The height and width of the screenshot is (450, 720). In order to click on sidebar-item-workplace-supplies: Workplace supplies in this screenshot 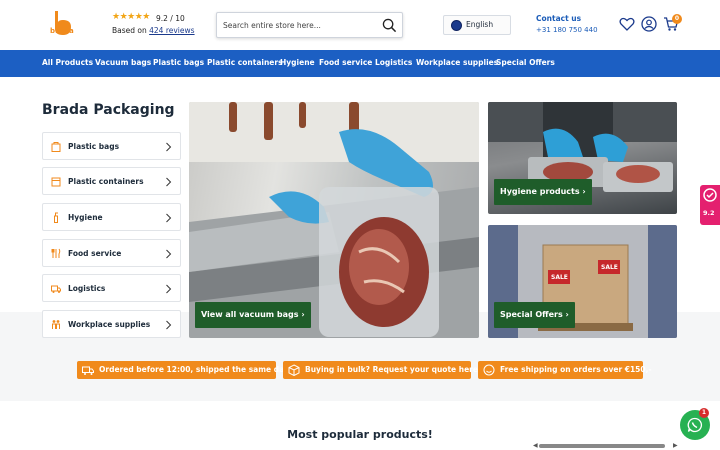, I will do `click(111, 324)`.